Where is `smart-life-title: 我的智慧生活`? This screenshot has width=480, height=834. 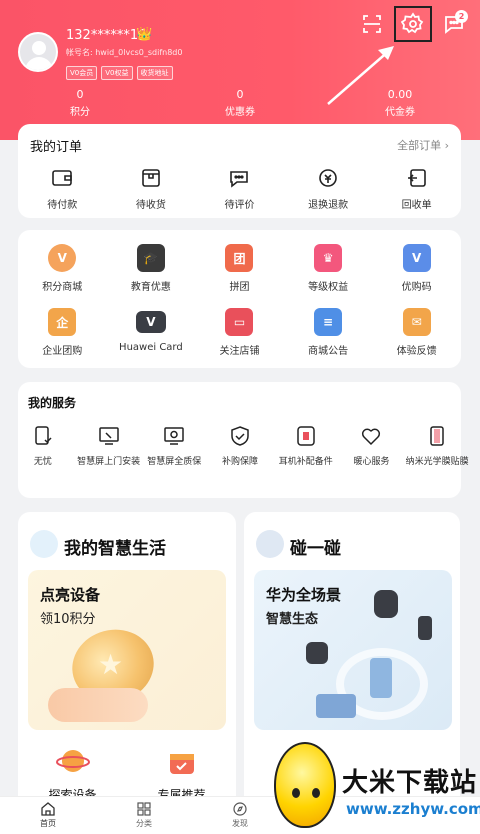 smart-life-title: 我的智慧生活 is located at coordinates (115, 549).